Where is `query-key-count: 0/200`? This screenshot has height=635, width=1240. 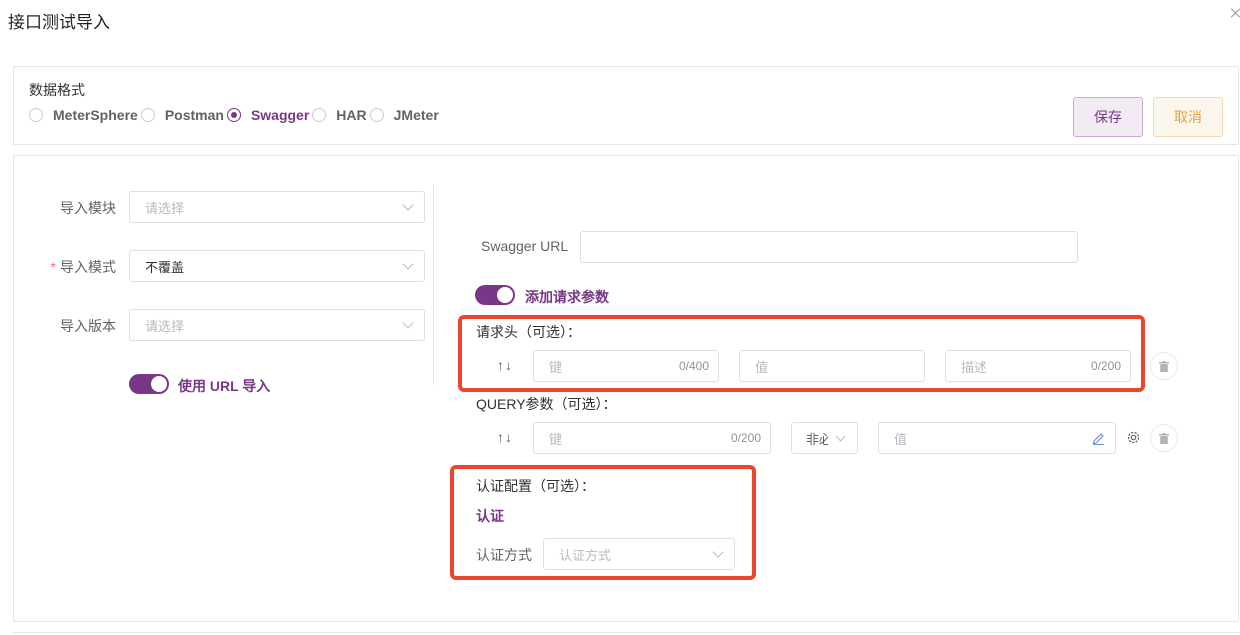 query-key-count: 0/200 is located at coordinates (745, 438).